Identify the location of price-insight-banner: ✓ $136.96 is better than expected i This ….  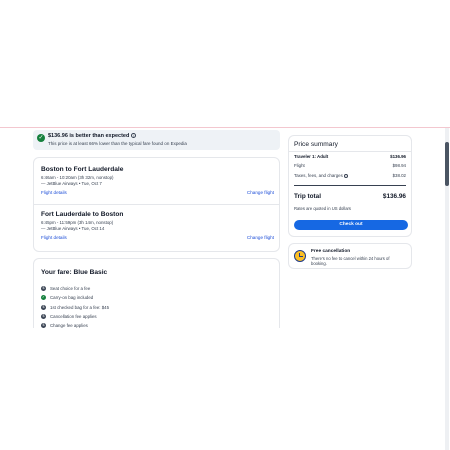
(156, 140).